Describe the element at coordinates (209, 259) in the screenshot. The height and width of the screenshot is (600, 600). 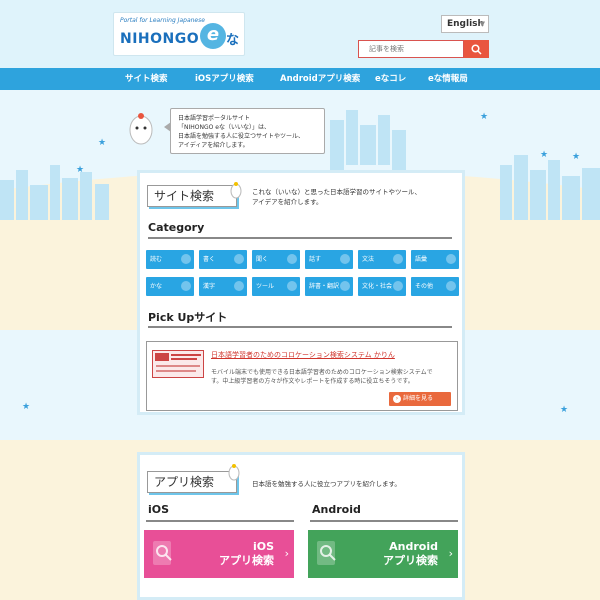
I see `category-label: 書く` at that location.